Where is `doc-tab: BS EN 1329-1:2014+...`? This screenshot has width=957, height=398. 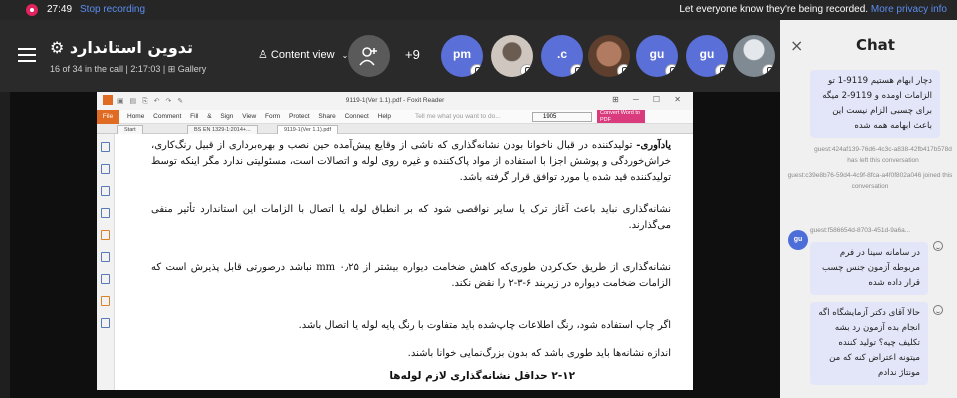
doc-tab: BS EN 1329-1:2014+... is located at coordinates (222, 129).